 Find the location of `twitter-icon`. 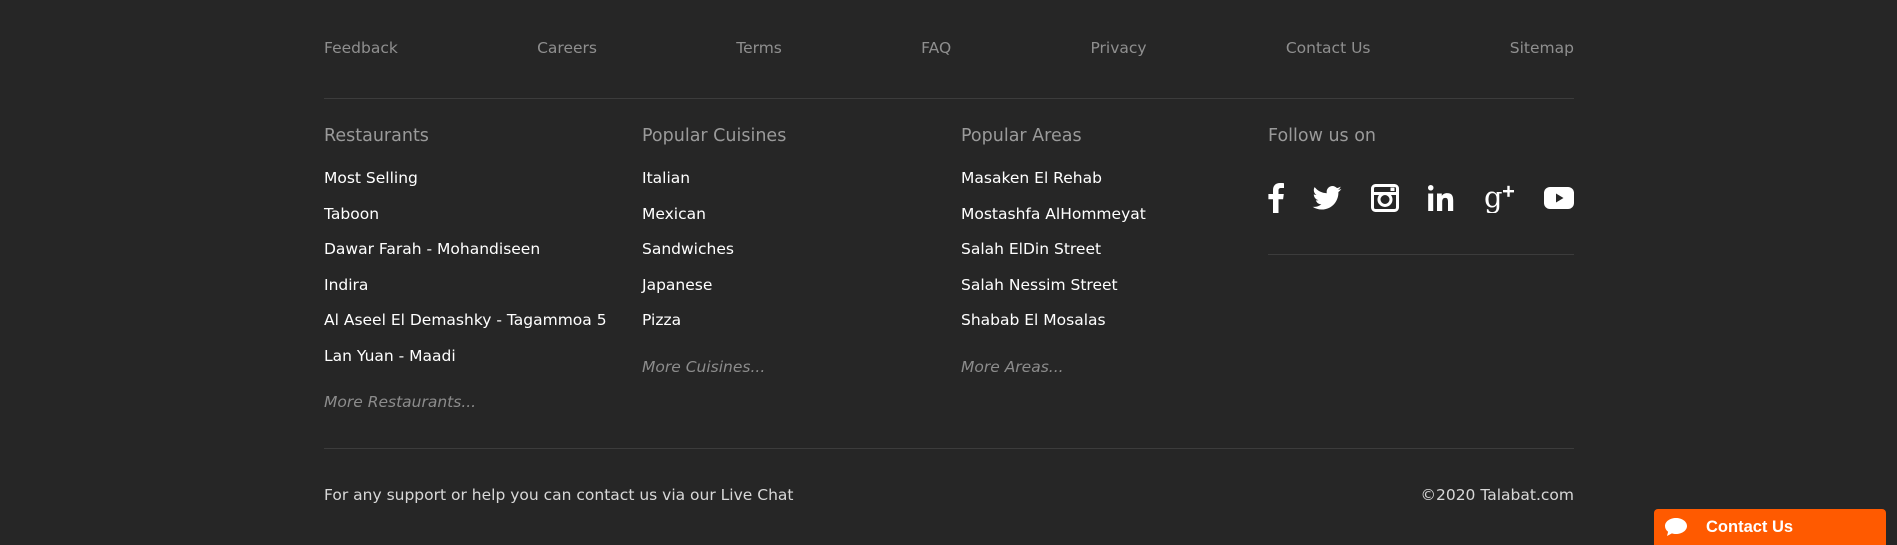

twitter-icon is located at coordinates (1327, 198).